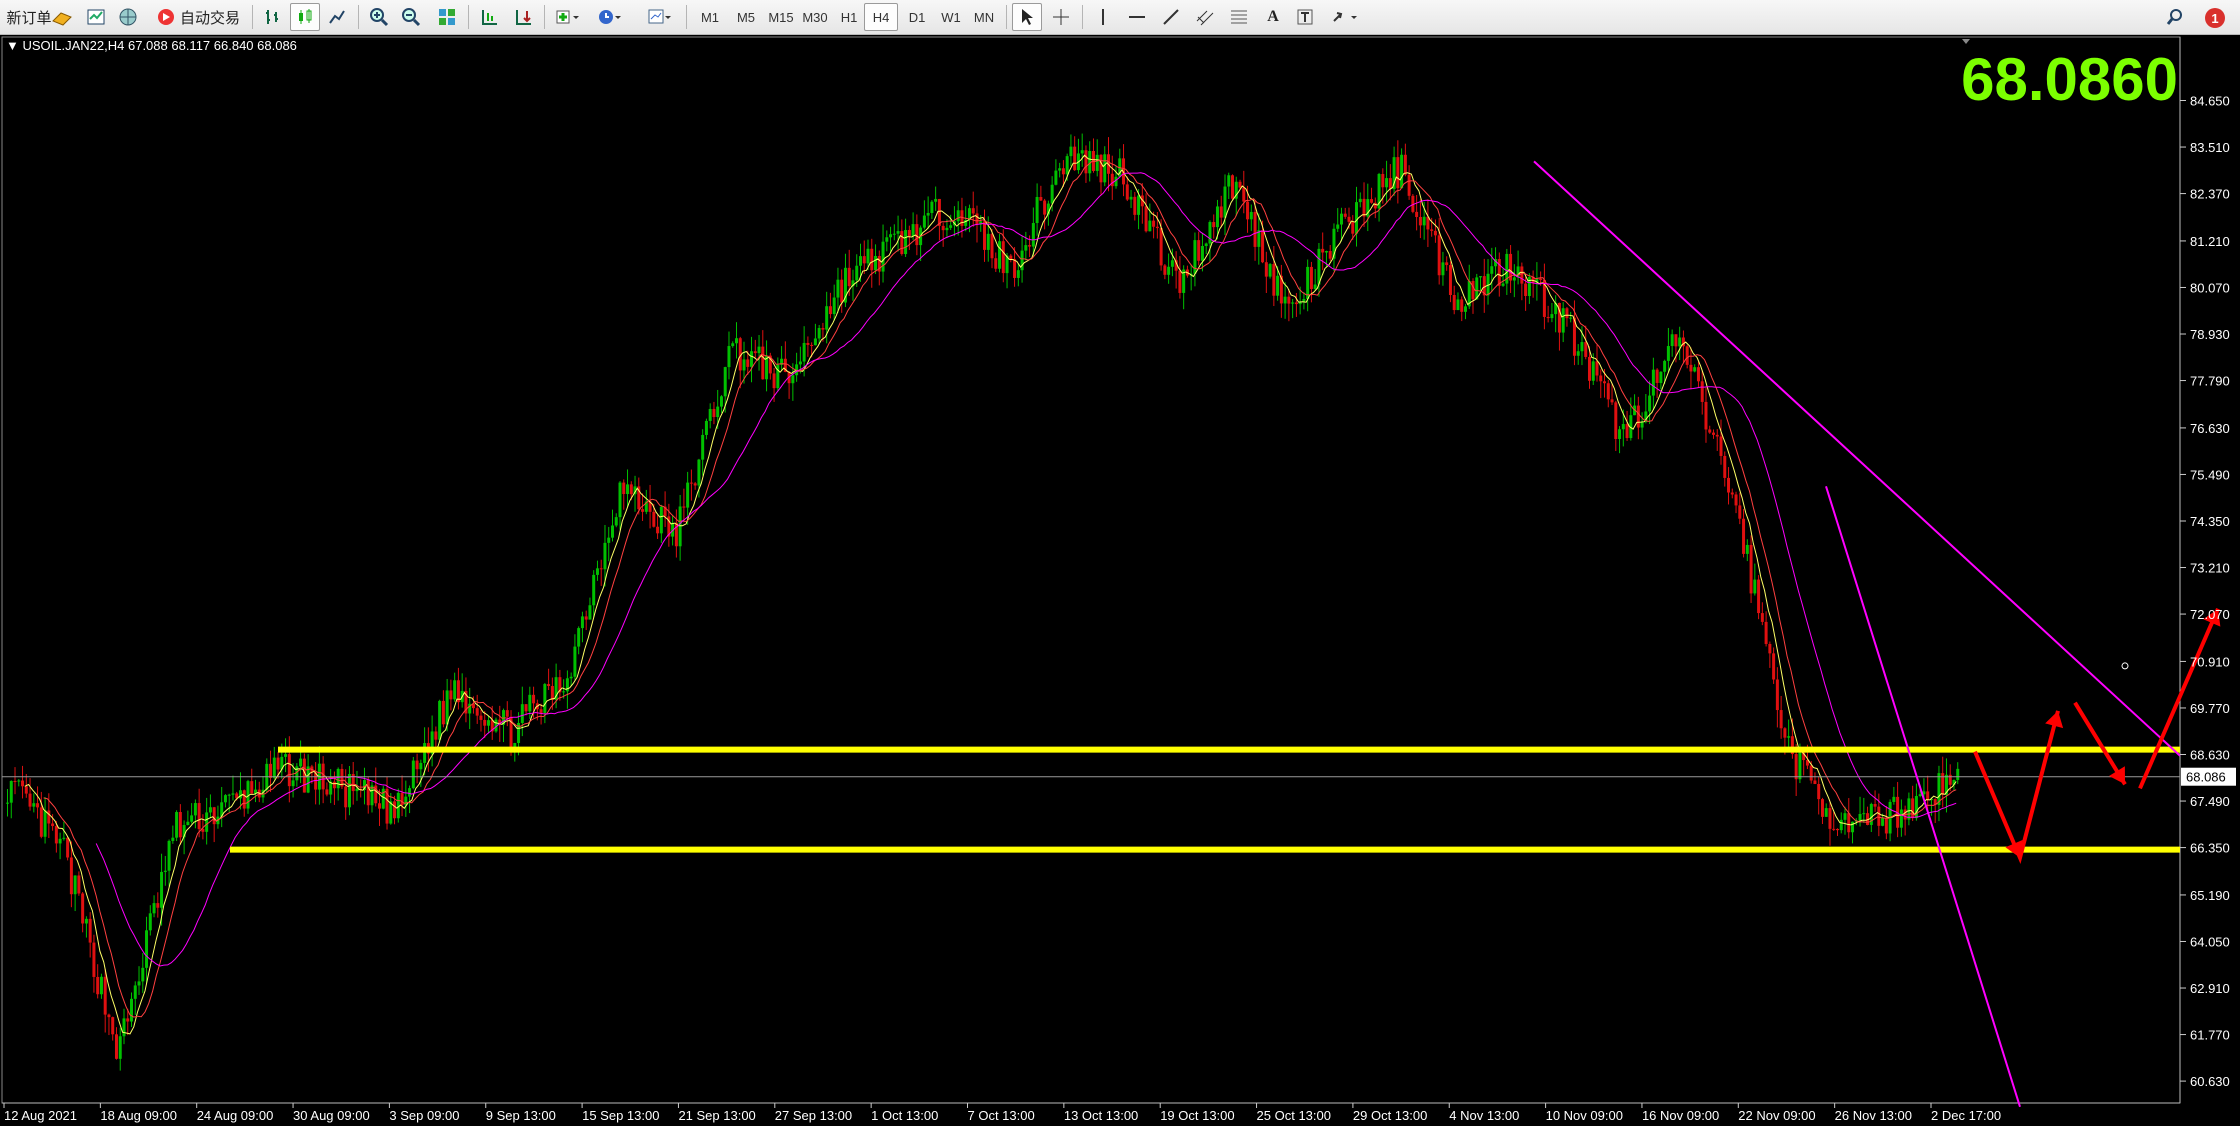 The width and height of the screenshot is (2240, 1126). I want to click on fibonacci-icon, so click(1239, 17).